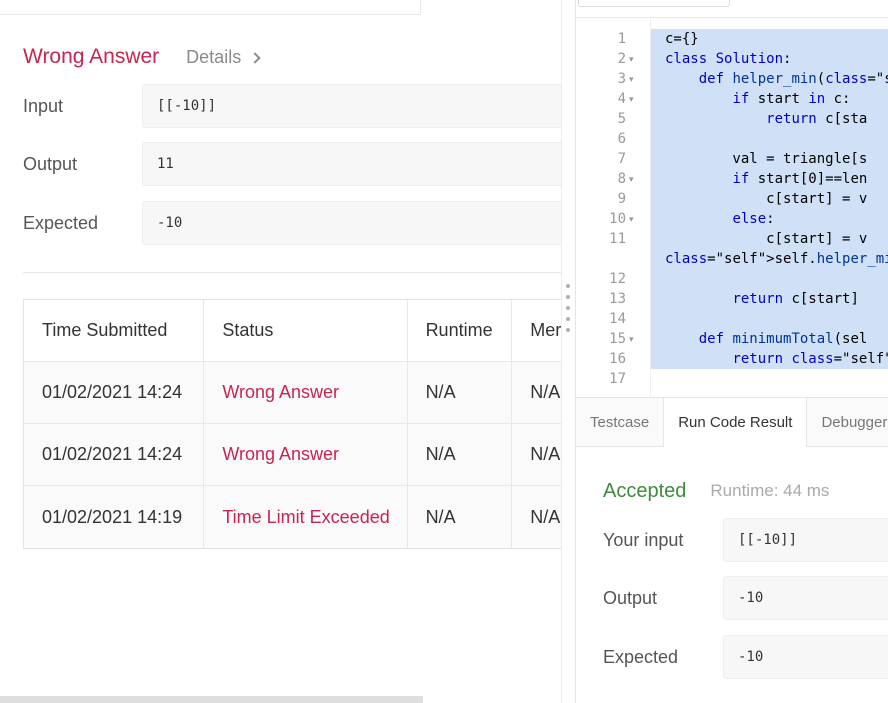 The height and width of the screenshot is (703, 888). I want to click on code-line: if start[0]==len, so click(800, 179).